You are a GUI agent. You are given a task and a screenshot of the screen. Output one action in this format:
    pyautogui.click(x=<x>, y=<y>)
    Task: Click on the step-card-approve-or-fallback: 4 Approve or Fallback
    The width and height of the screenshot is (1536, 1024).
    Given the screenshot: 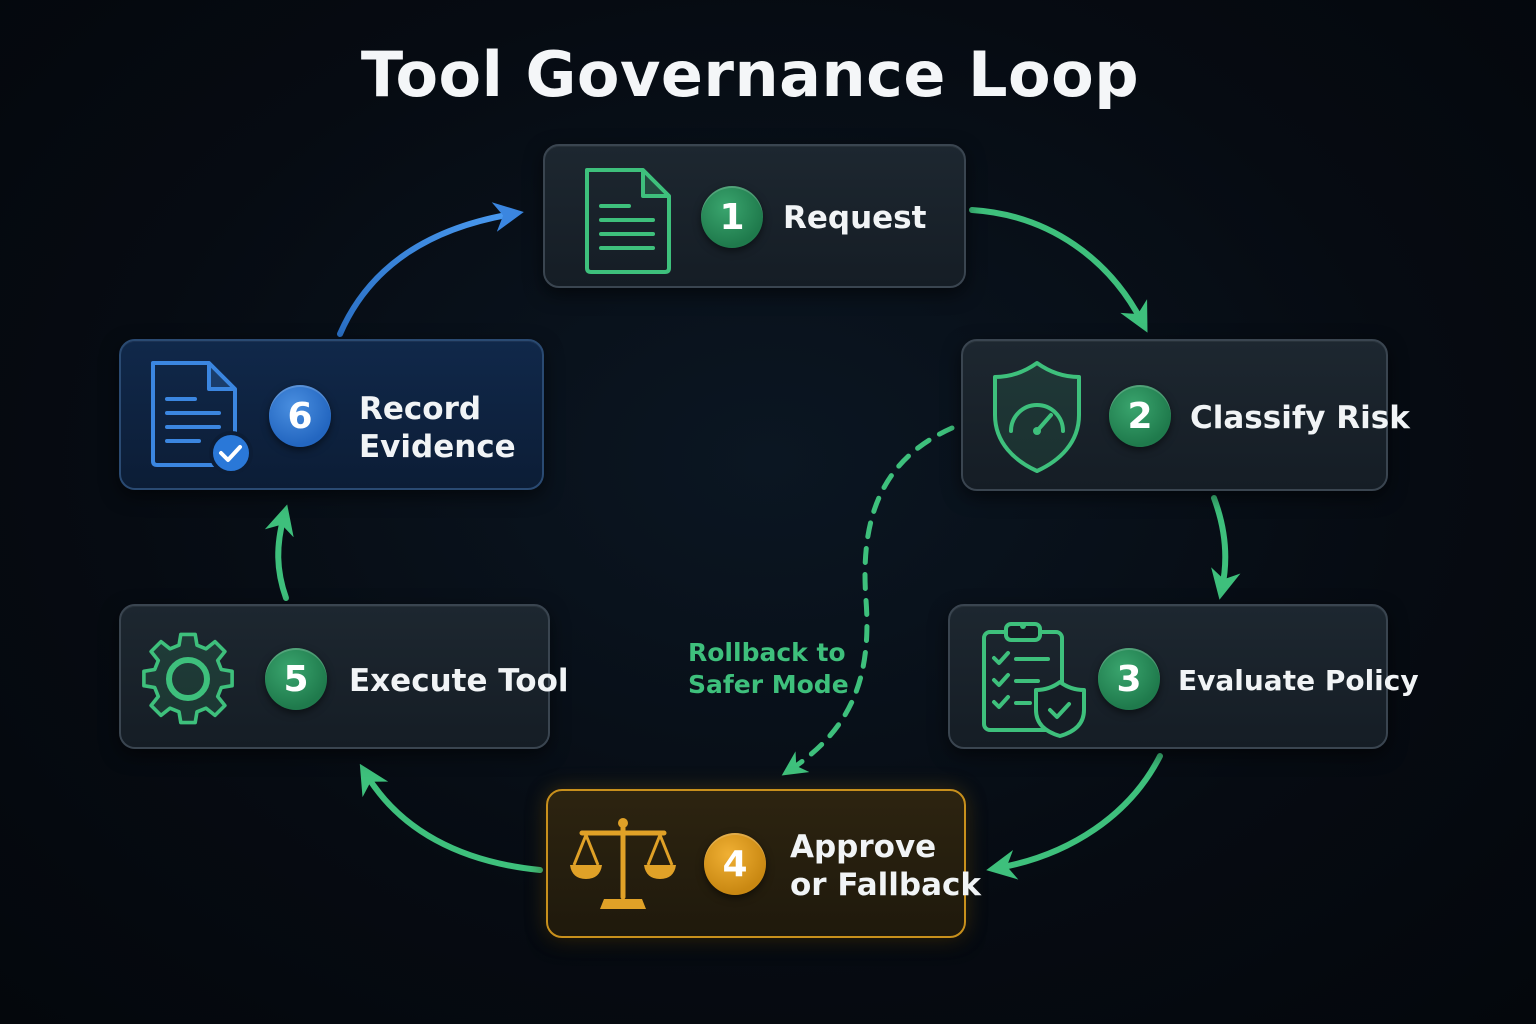 What is the action you would take?
    pyautogui.click(x=763, y=863)
    